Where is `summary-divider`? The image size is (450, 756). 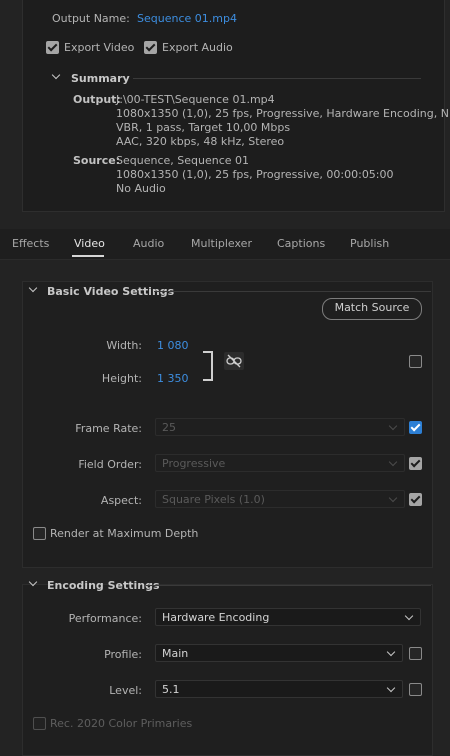
summary-divider is located at coordinates (277, 78).